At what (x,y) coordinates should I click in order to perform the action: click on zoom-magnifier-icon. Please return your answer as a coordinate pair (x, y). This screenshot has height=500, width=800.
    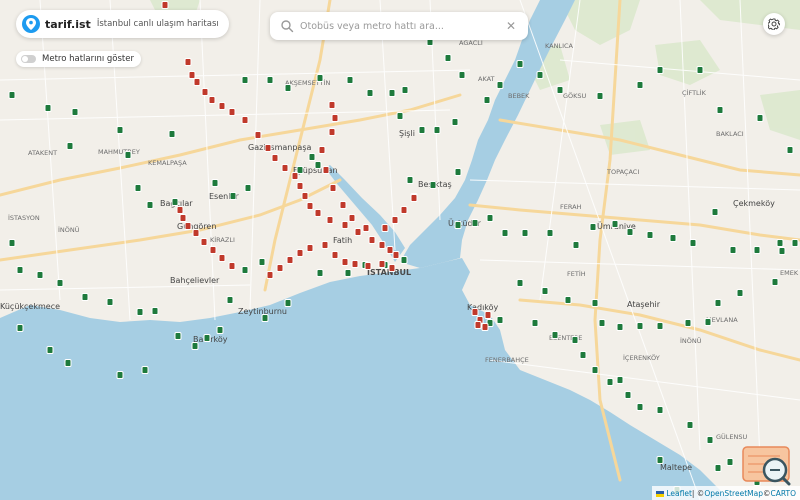
    Looking at the image, I should click on (767, 466).